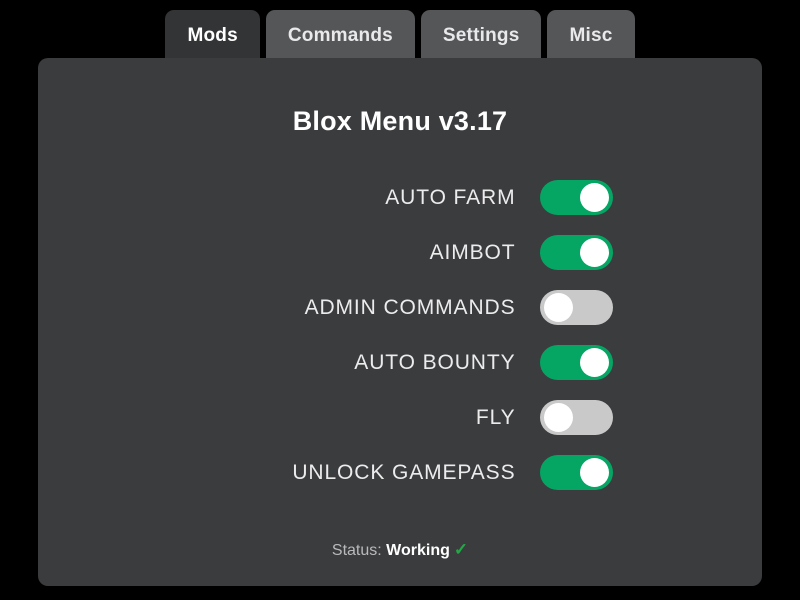  I want to click on tab-mods: Mods, so click(212, 36).